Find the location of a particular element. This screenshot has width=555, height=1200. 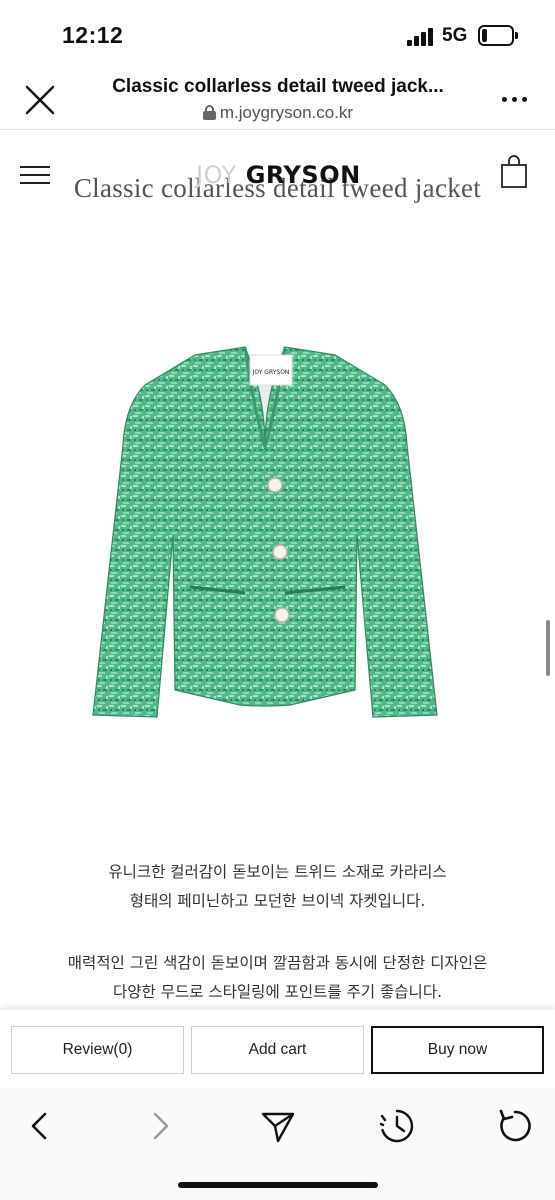

description-line: 다양한 무드로 스타일링에 포인트를 주기 좋습니다. is located at coordinates (277, 992).